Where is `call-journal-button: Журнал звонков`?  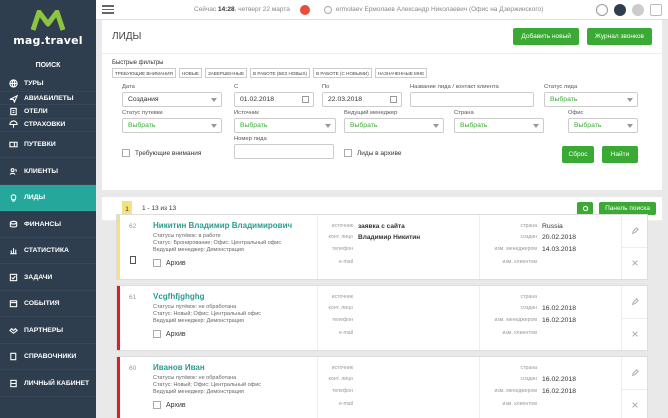 call-journal-button: Журнал звонков is located at coordinates (619, 36).